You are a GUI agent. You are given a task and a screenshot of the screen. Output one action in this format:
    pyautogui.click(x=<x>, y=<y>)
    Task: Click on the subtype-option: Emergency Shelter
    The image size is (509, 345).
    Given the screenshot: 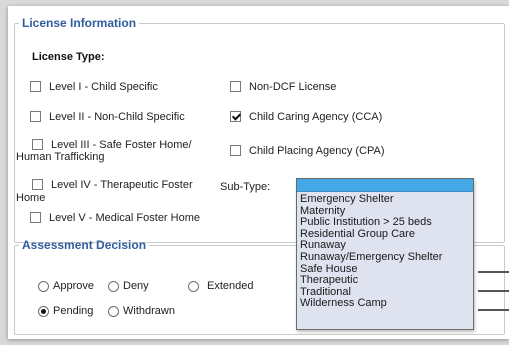 What is the action you would take?
    pyautogui.click(x=386, y=199)
    